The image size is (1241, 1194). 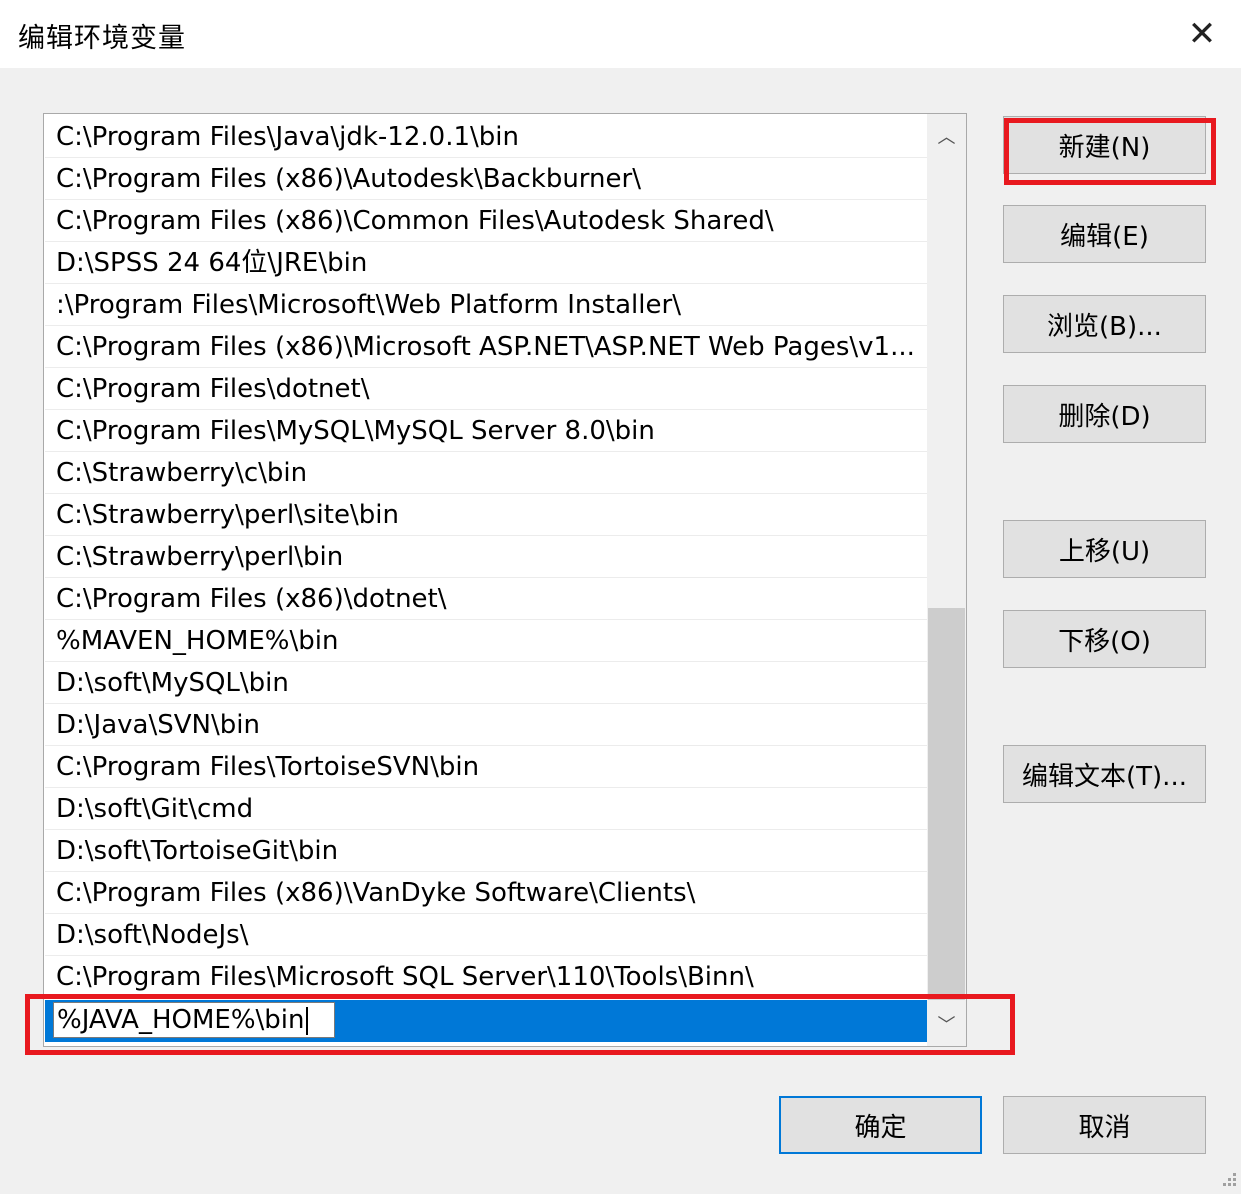 I want to click on list-item: C:\Program Files\dotnet\, so click(x=486, y=389).